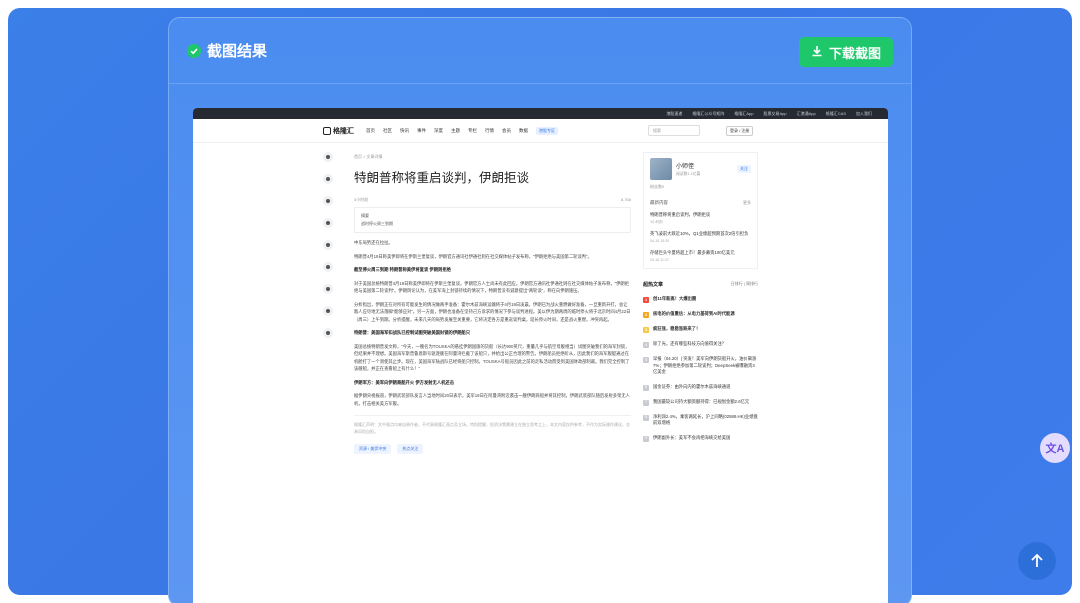  What do you see at coordinates (646, 360) in the screenshot?
I see `hot-rank: 5` at bounding box center [646, 360].